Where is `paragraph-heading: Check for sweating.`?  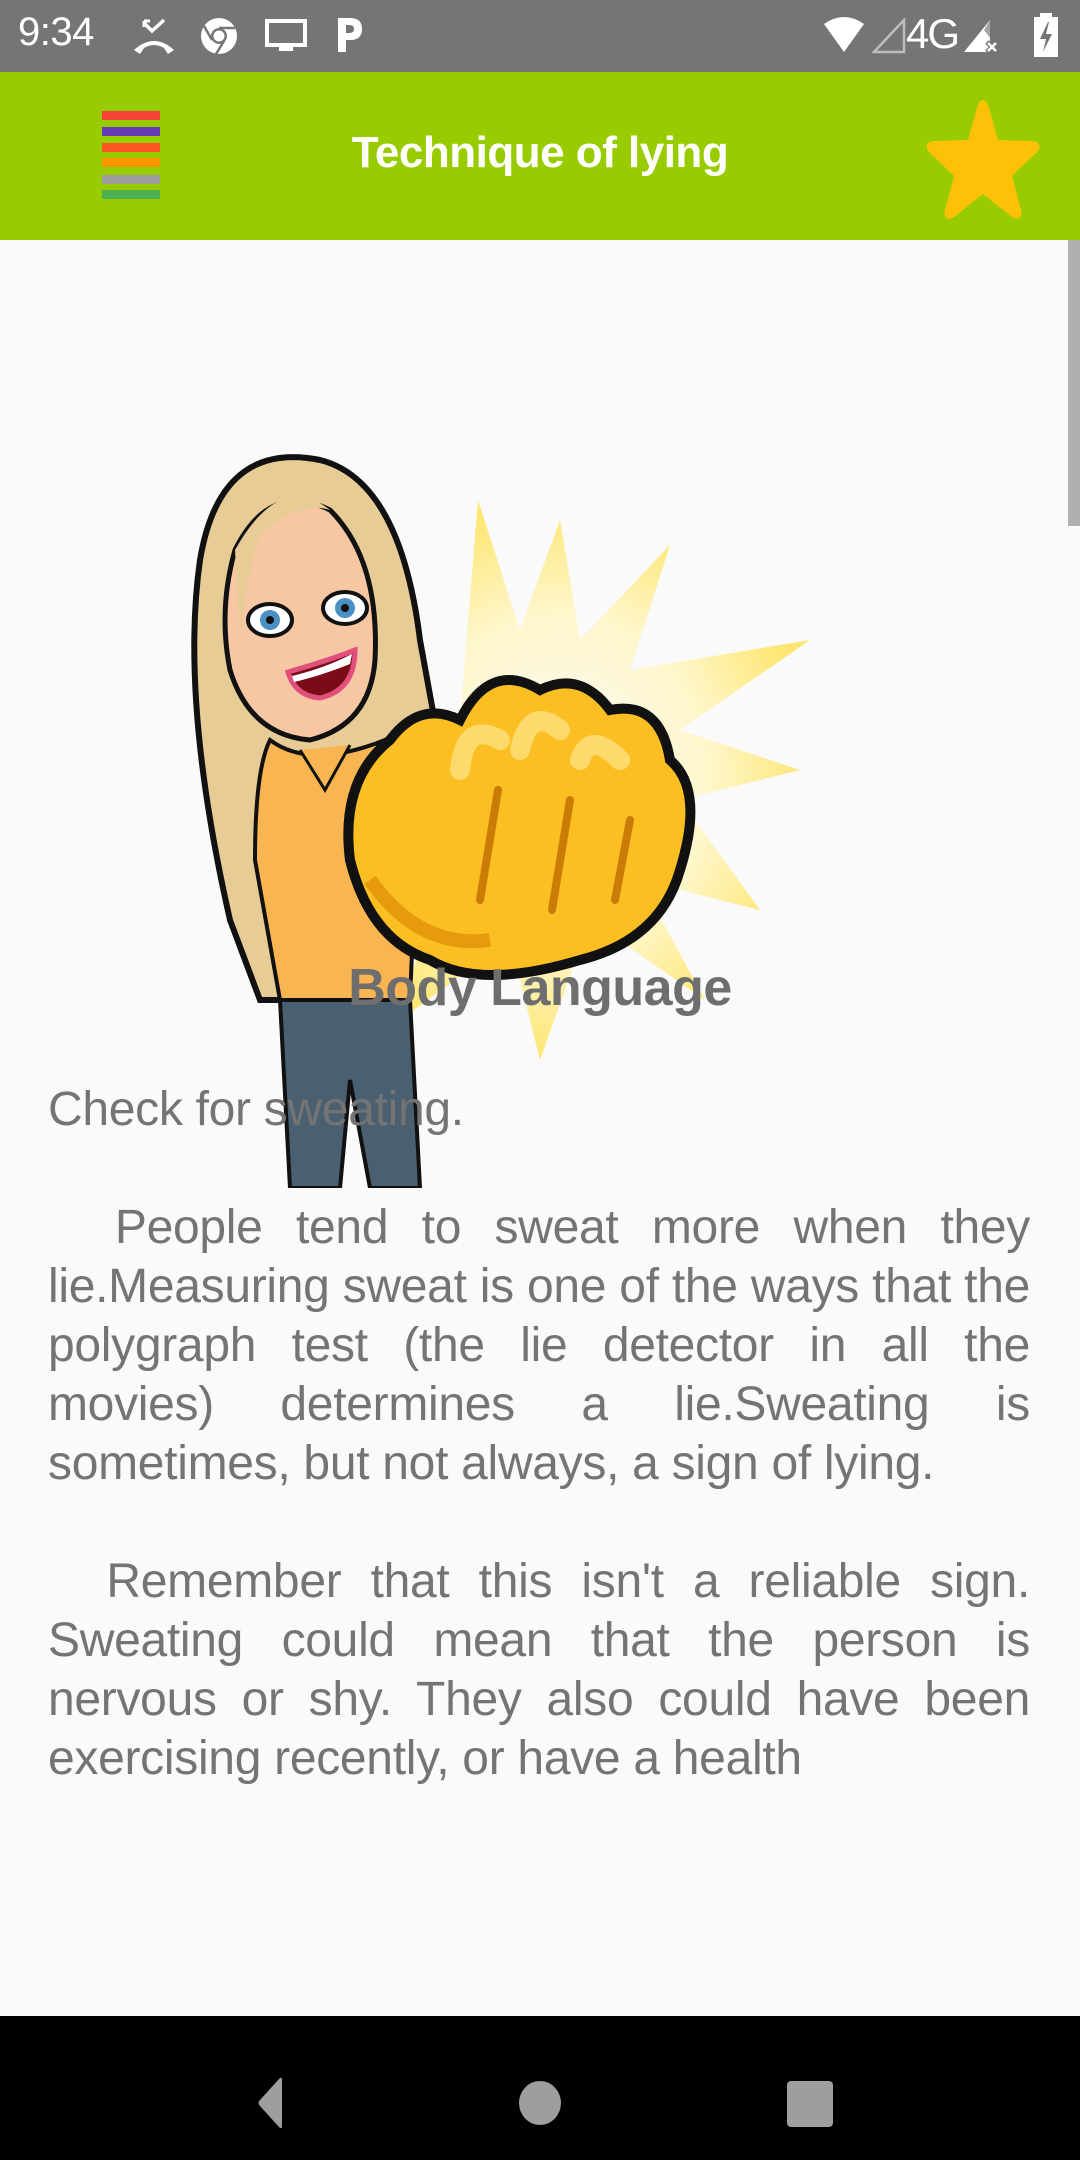 paragraph-heading: Check for sweating. is located at coordinates (256, 1109).